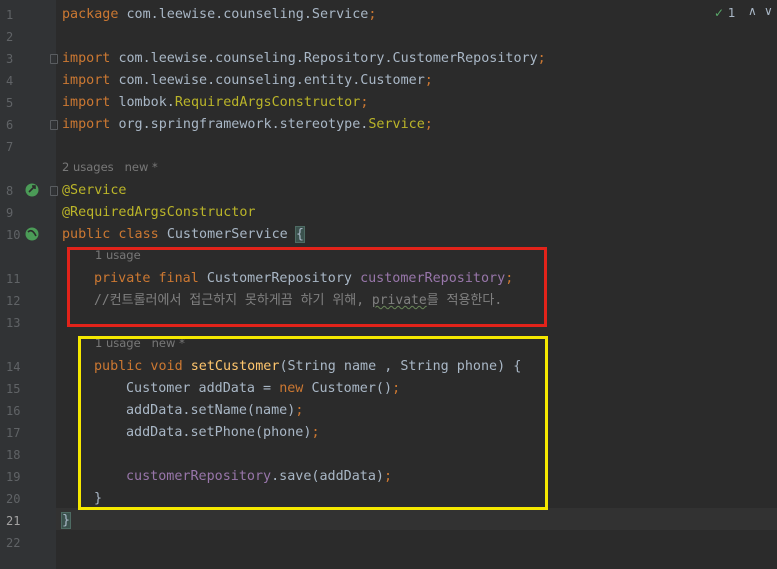  Describe the element at coordinates (388, 37) in the screenshot. I see `code-line: 2` at that location.